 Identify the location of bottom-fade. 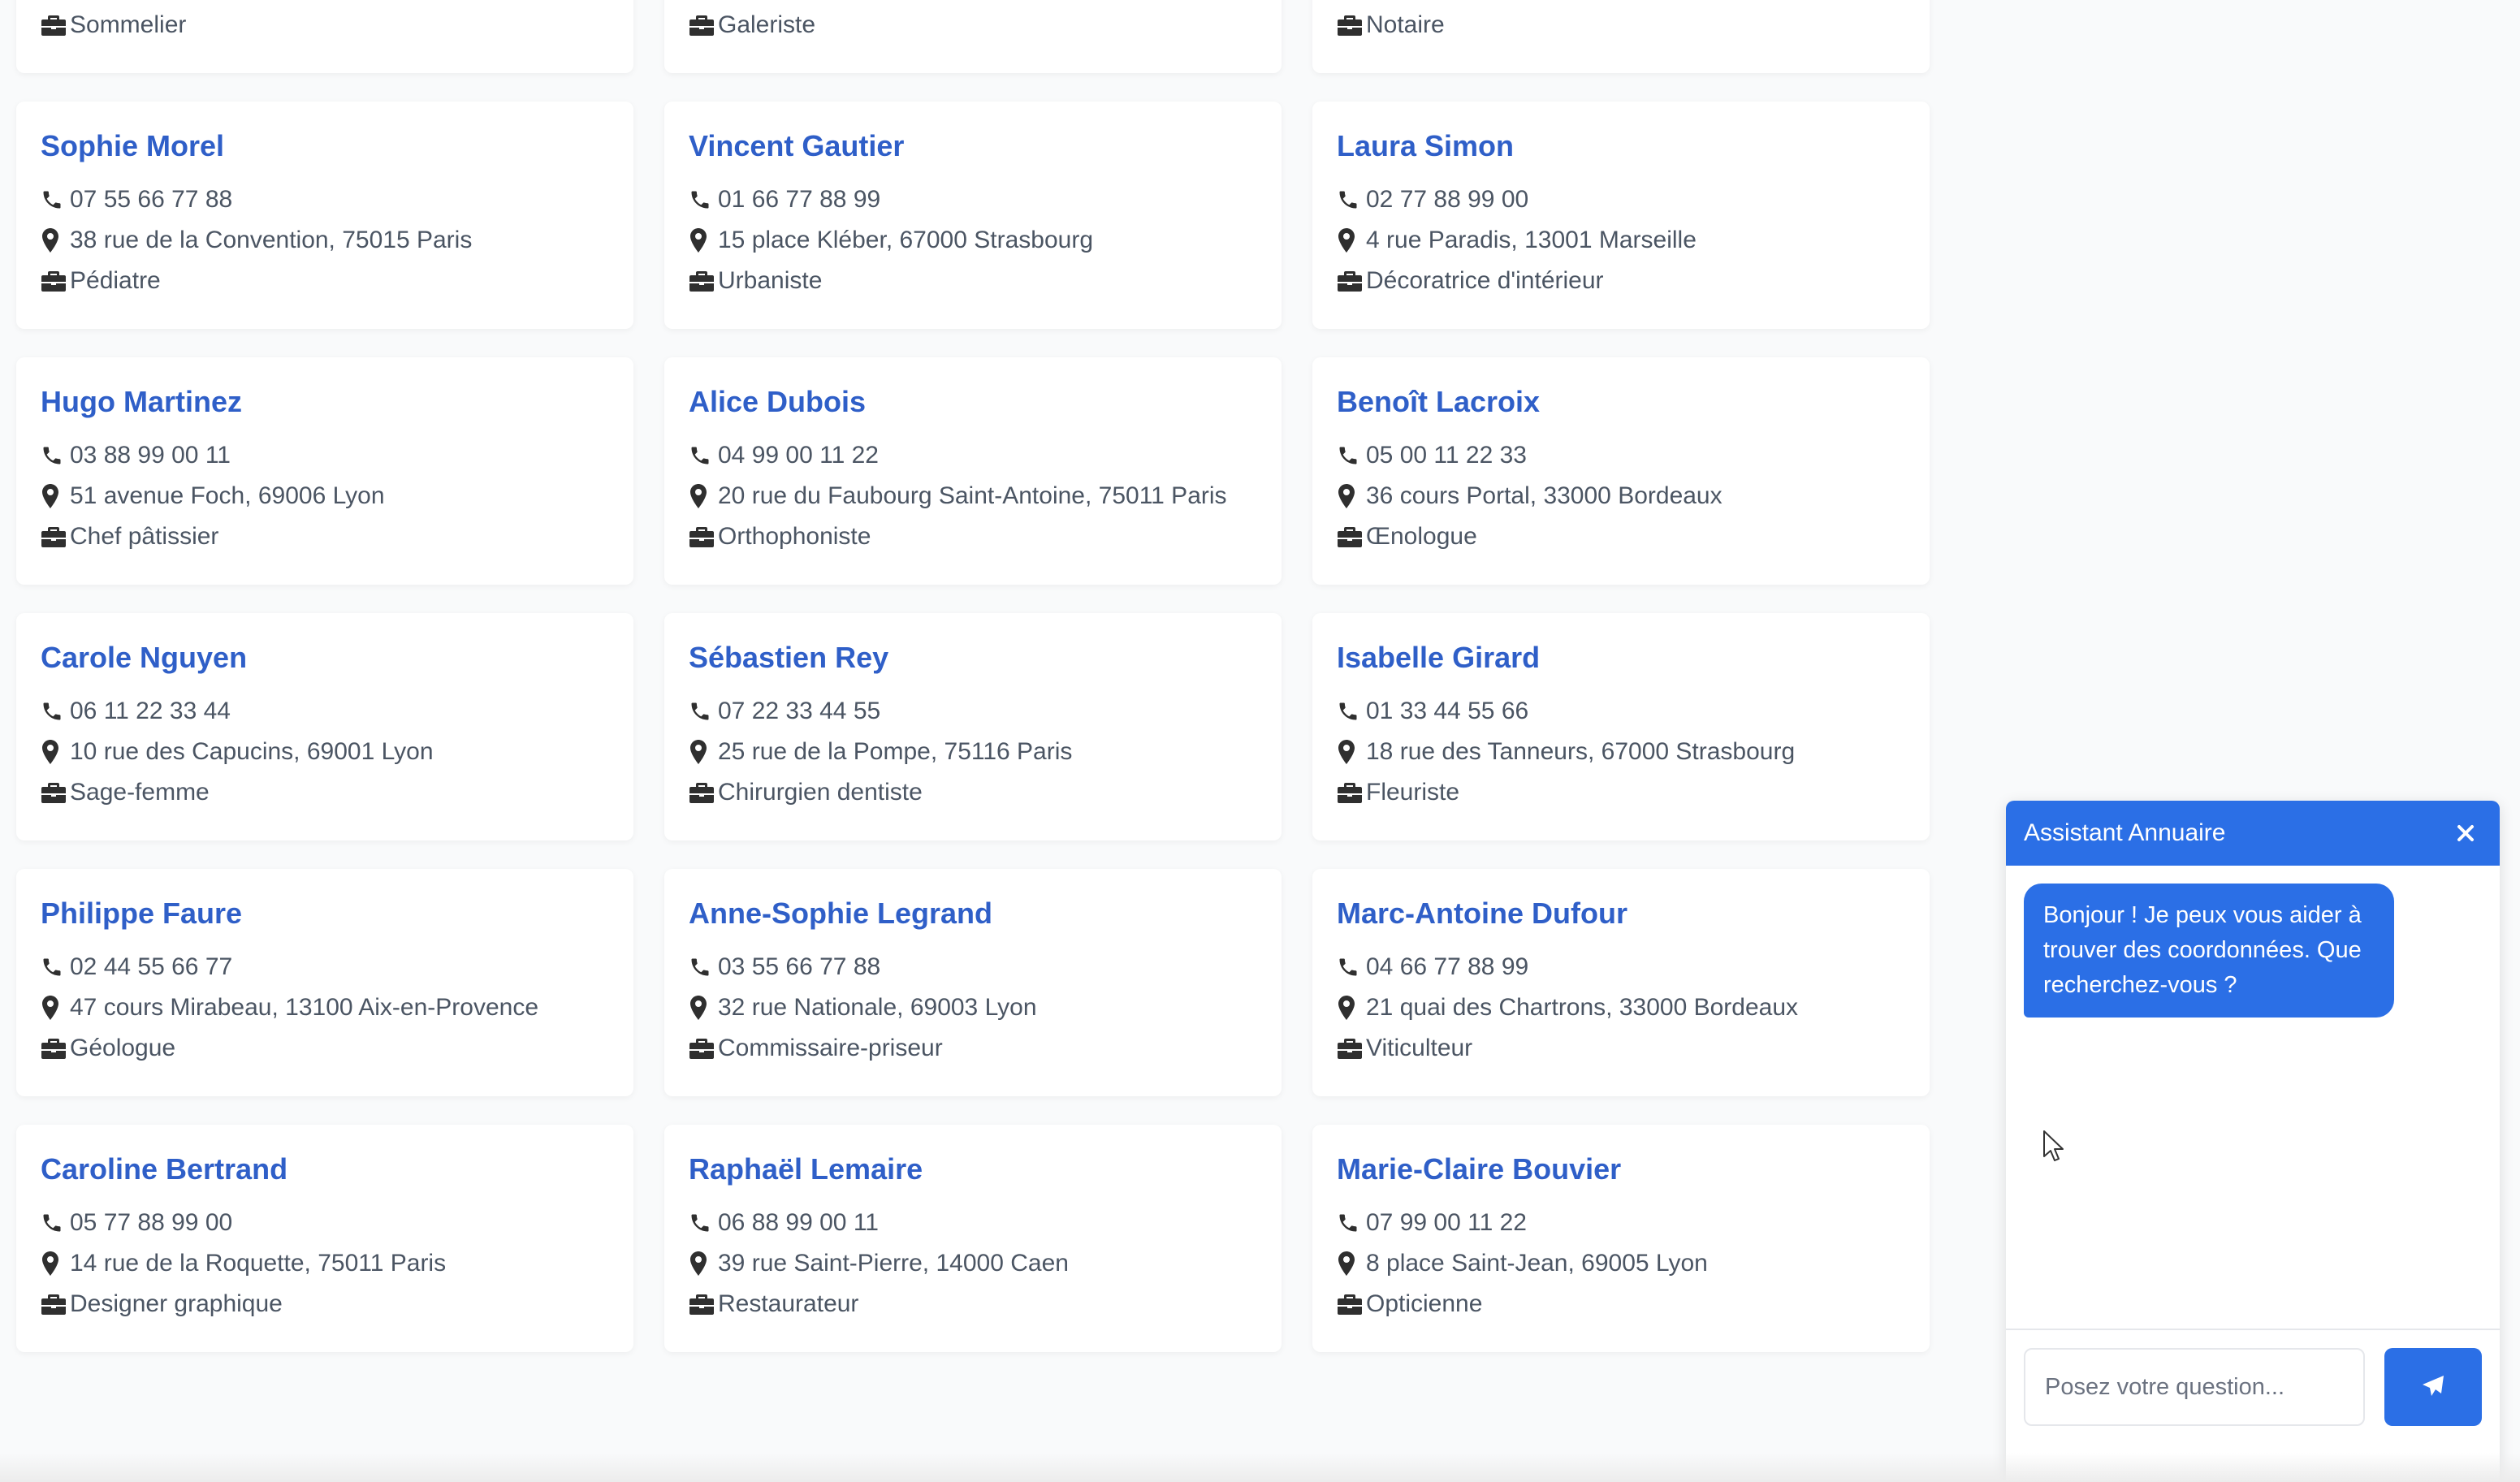
(1260, 1467).